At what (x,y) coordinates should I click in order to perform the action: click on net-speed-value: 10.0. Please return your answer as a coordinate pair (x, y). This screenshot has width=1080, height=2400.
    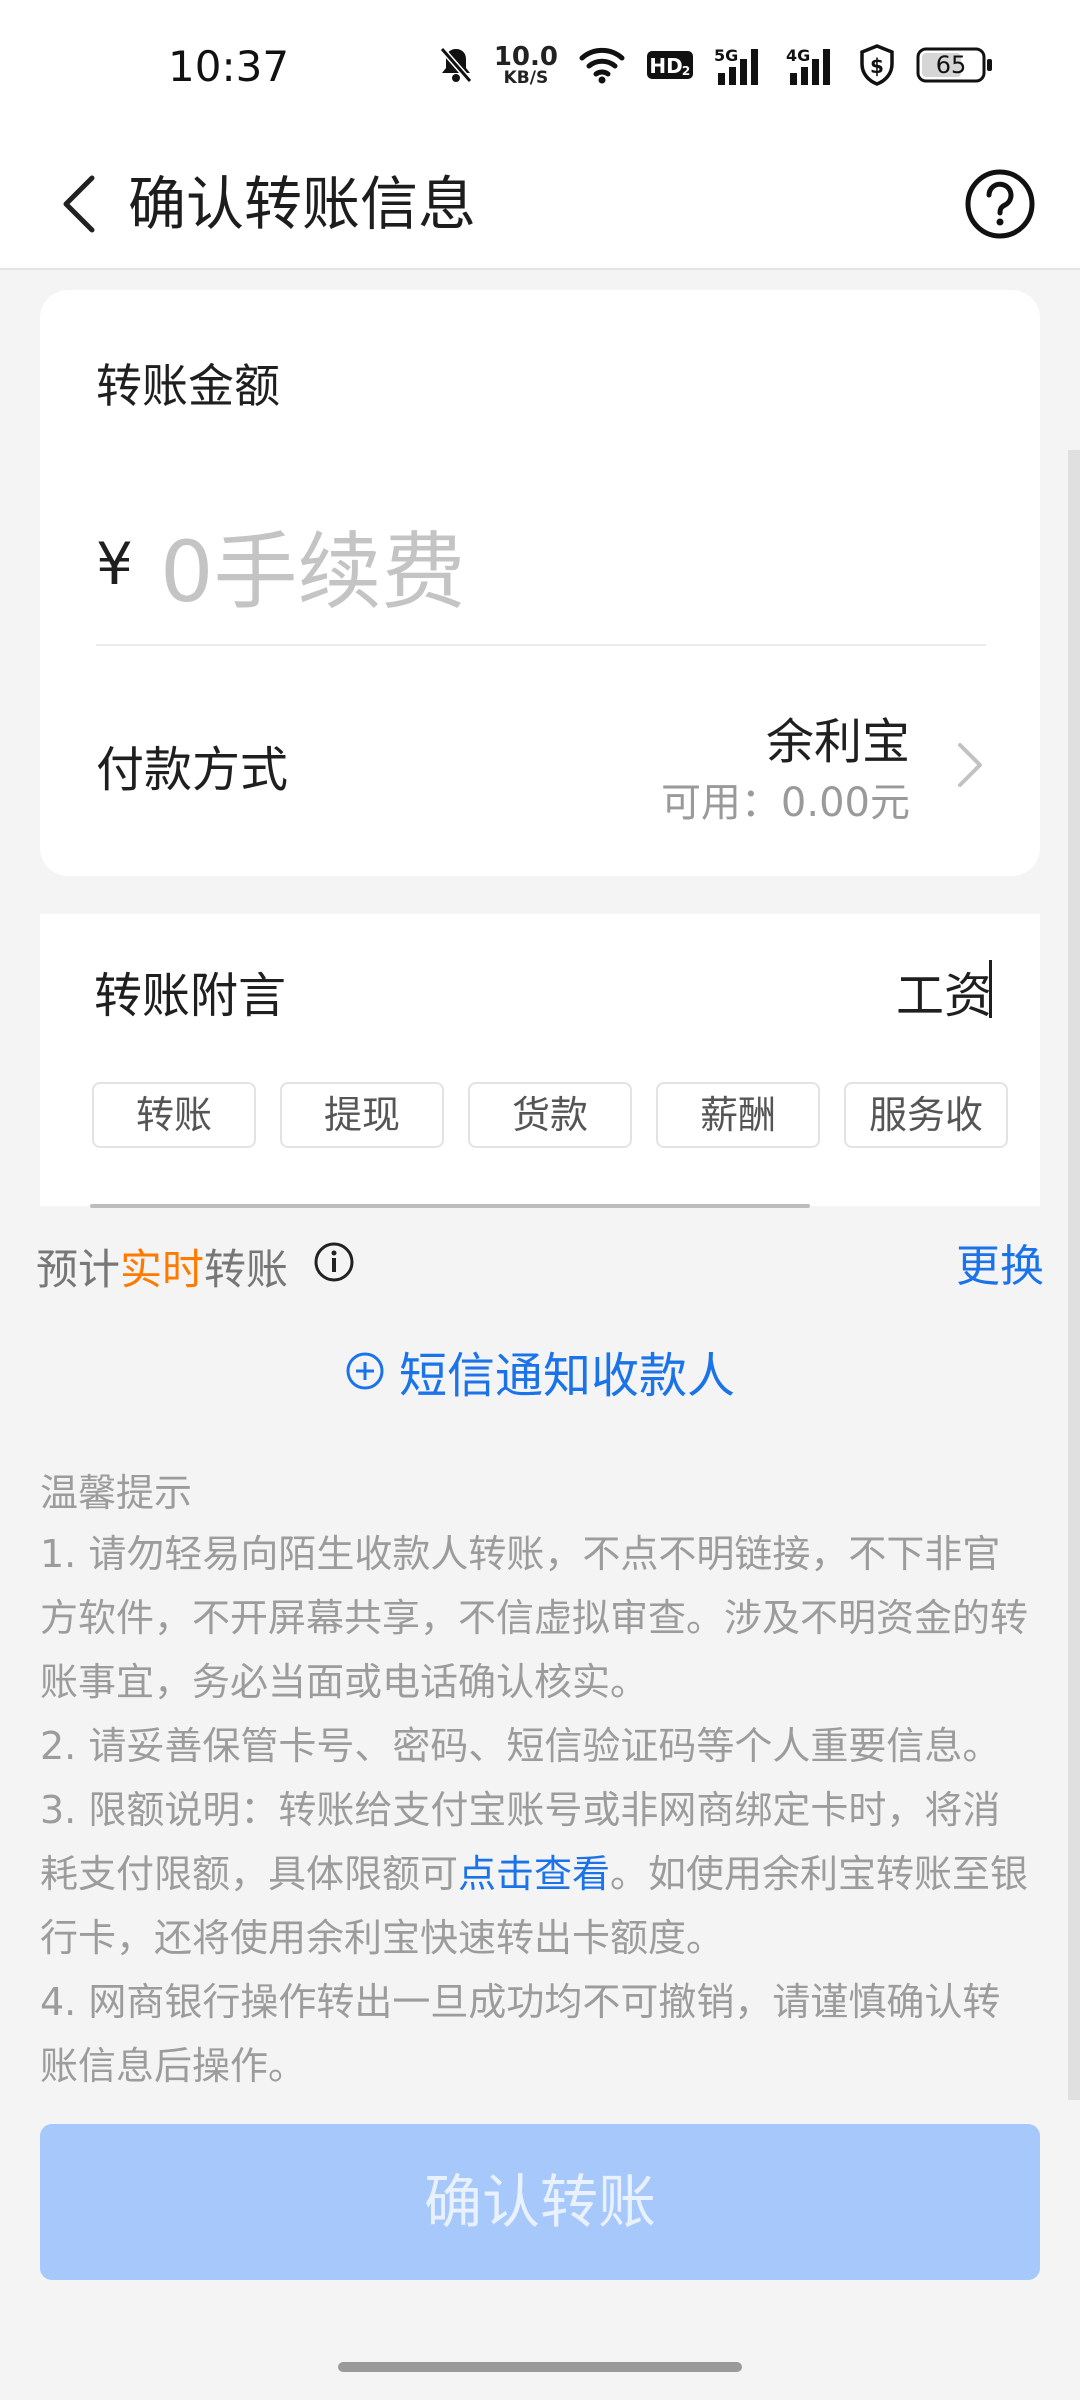
    Looking at the image, I should click on (525, 56).